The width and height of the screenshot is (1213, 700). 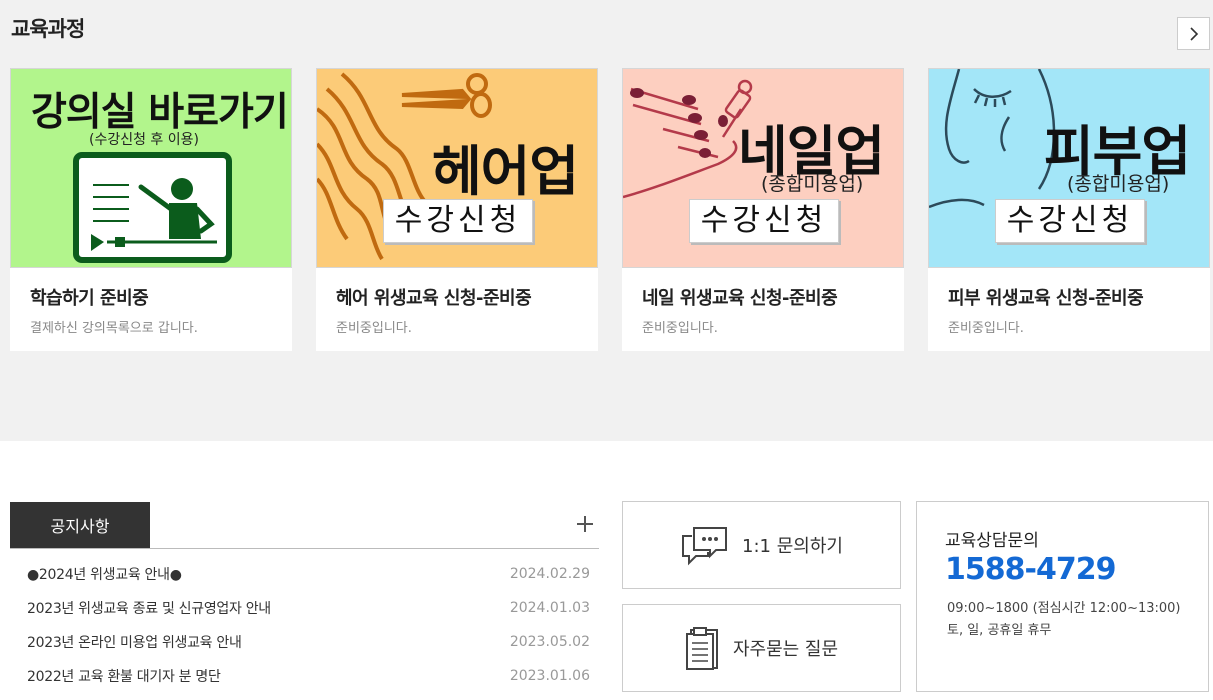 I want to click on section-title: 교육과정, so click(x=48, y=29).